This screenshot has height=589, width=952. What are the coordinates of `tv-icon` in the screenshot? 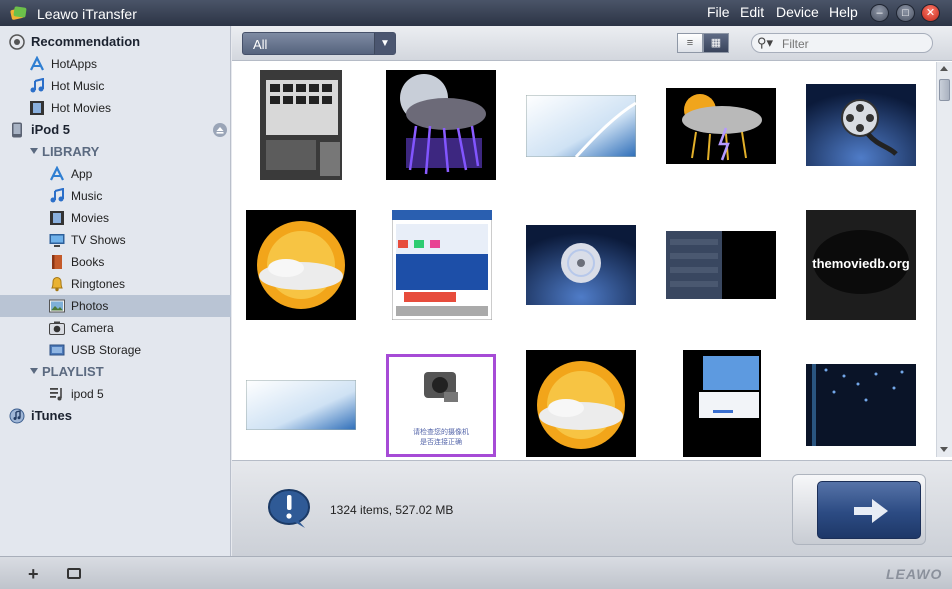 It's located at (57, 240).